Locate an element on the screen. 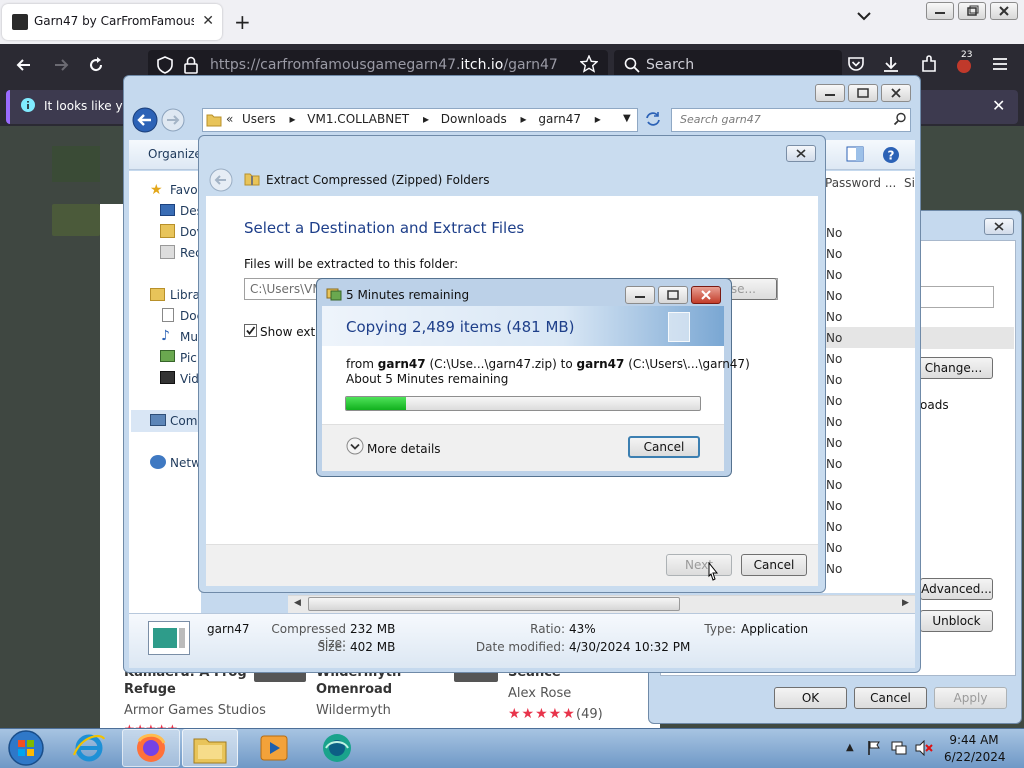 The image size is (1024, 768). copy-minimize-button is located at coordinates (640, 295).